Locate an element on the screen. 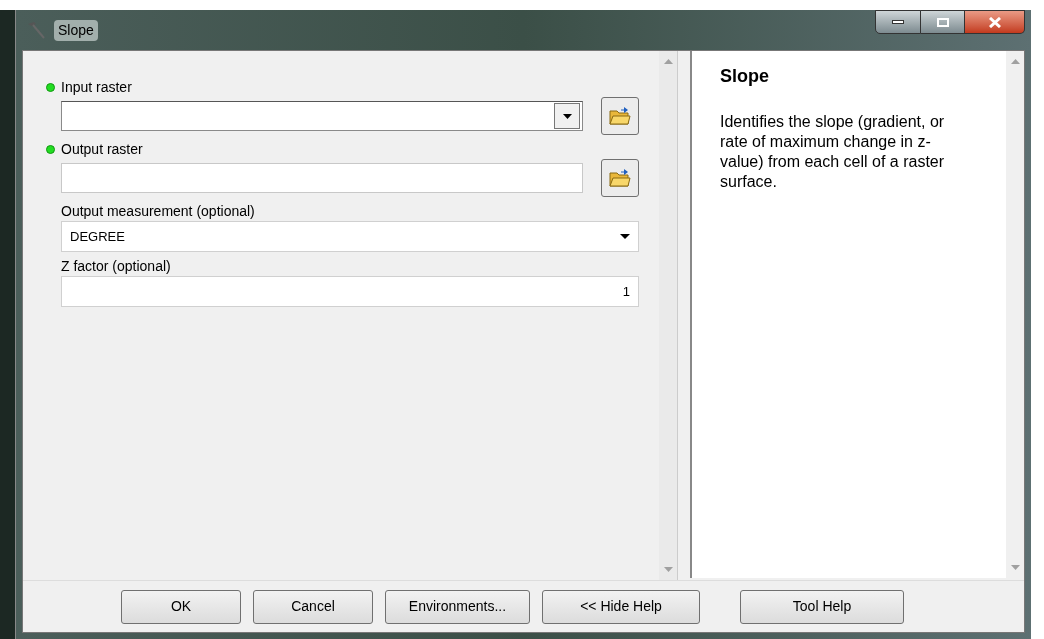 Image resolution: width=1044 pixels, height=639 pixels. window-title: Slope is located at coordinates (76, 30).